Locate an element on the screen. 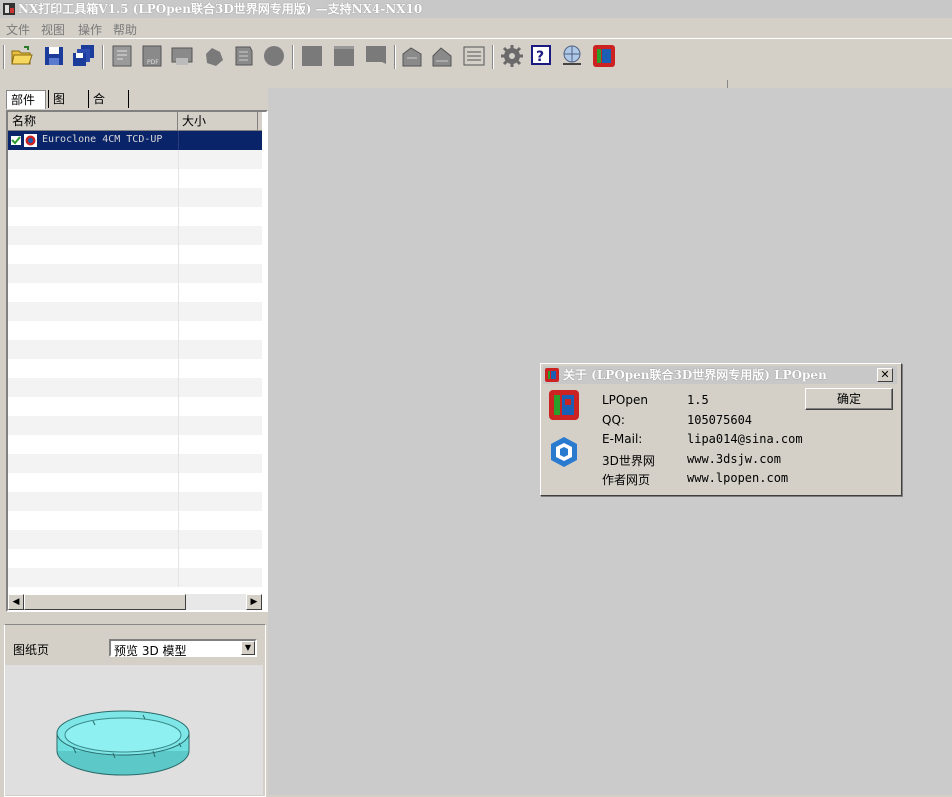 The height and width of the screenshot is (797, 952). column-size: 大小 is located at coordinates (218, 121).